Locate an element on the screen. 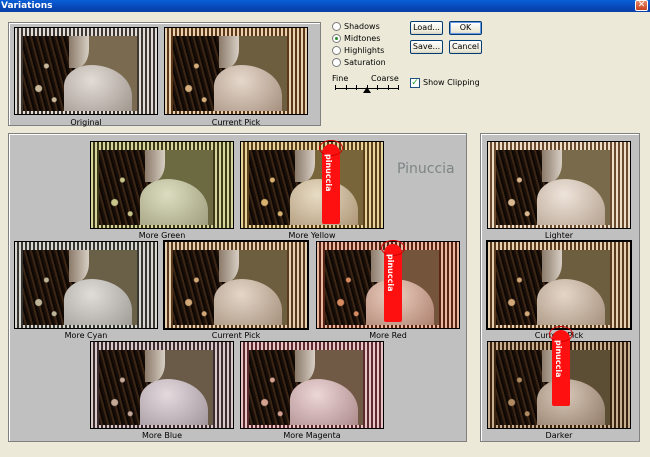  more-magenta-caption: More Magenta is located at coordinates (312, 435).